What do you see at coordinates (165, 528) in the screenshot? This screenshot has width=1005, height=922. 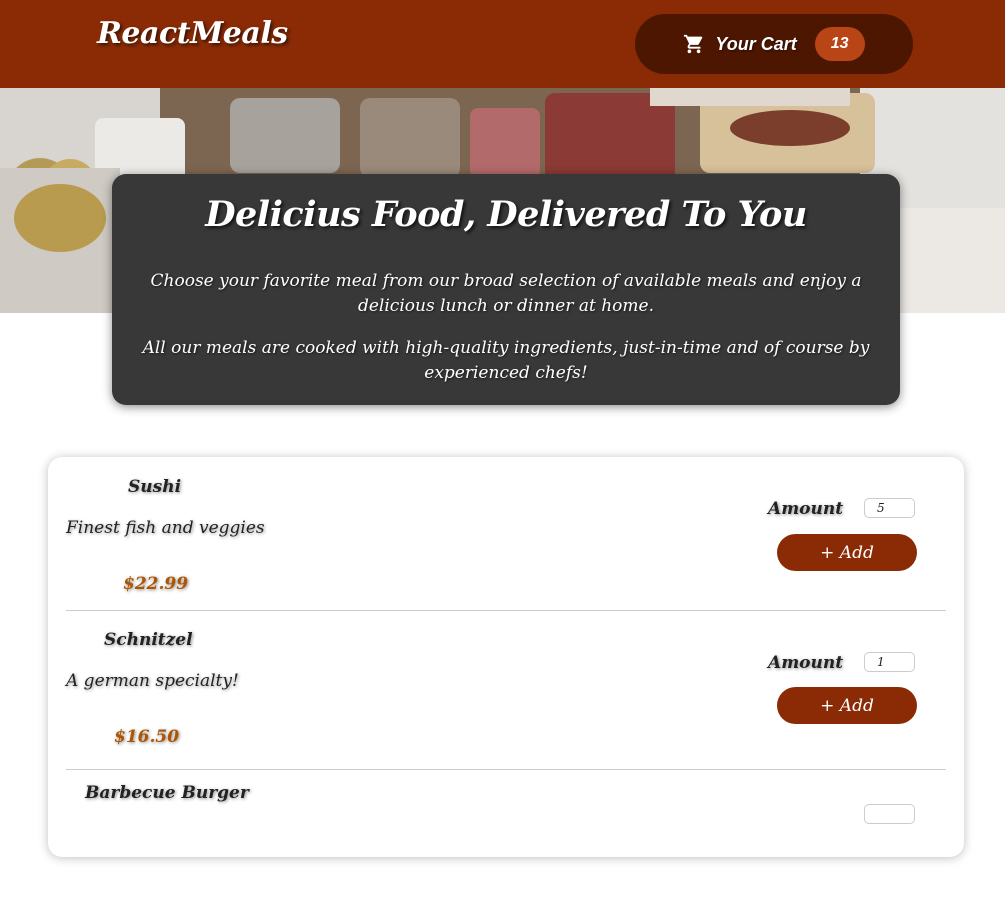 I see `meal-description: Finest fish and veggies` at bounding box center [165, 528].